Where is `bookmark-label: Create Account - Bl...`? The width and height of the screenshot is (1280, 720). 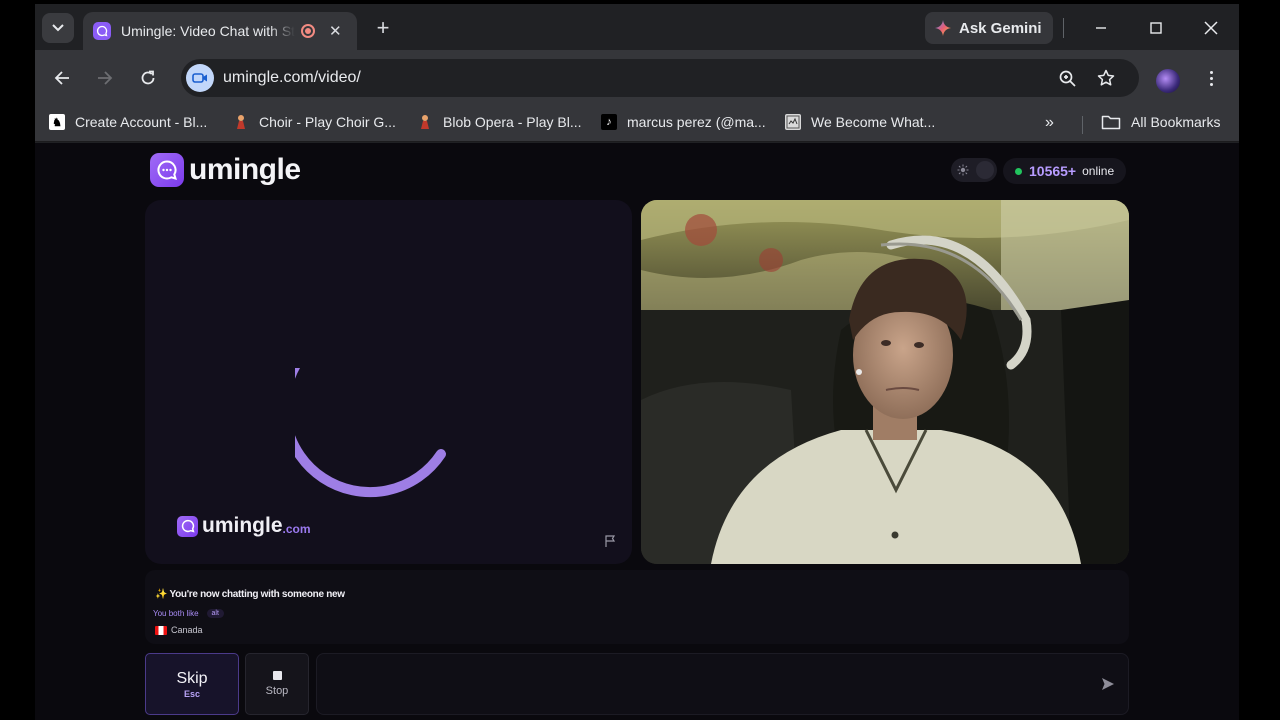
bookmark-label: Create Account - Bl... is located at coordinates (141, 122).